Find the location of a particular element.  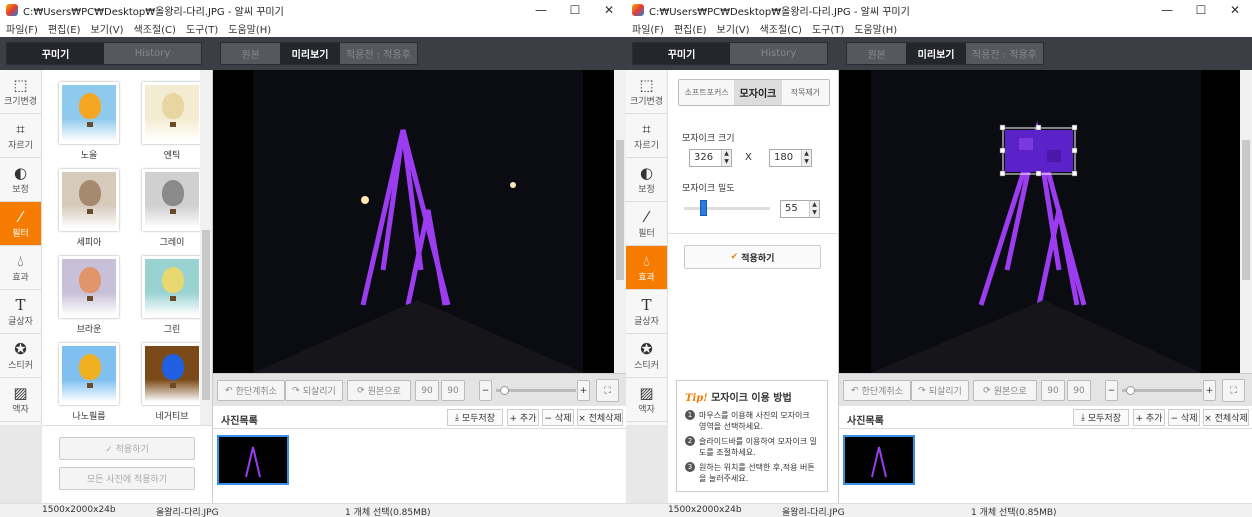

tab-mosaic: 모자이크 is located at coordinates (758, 92).